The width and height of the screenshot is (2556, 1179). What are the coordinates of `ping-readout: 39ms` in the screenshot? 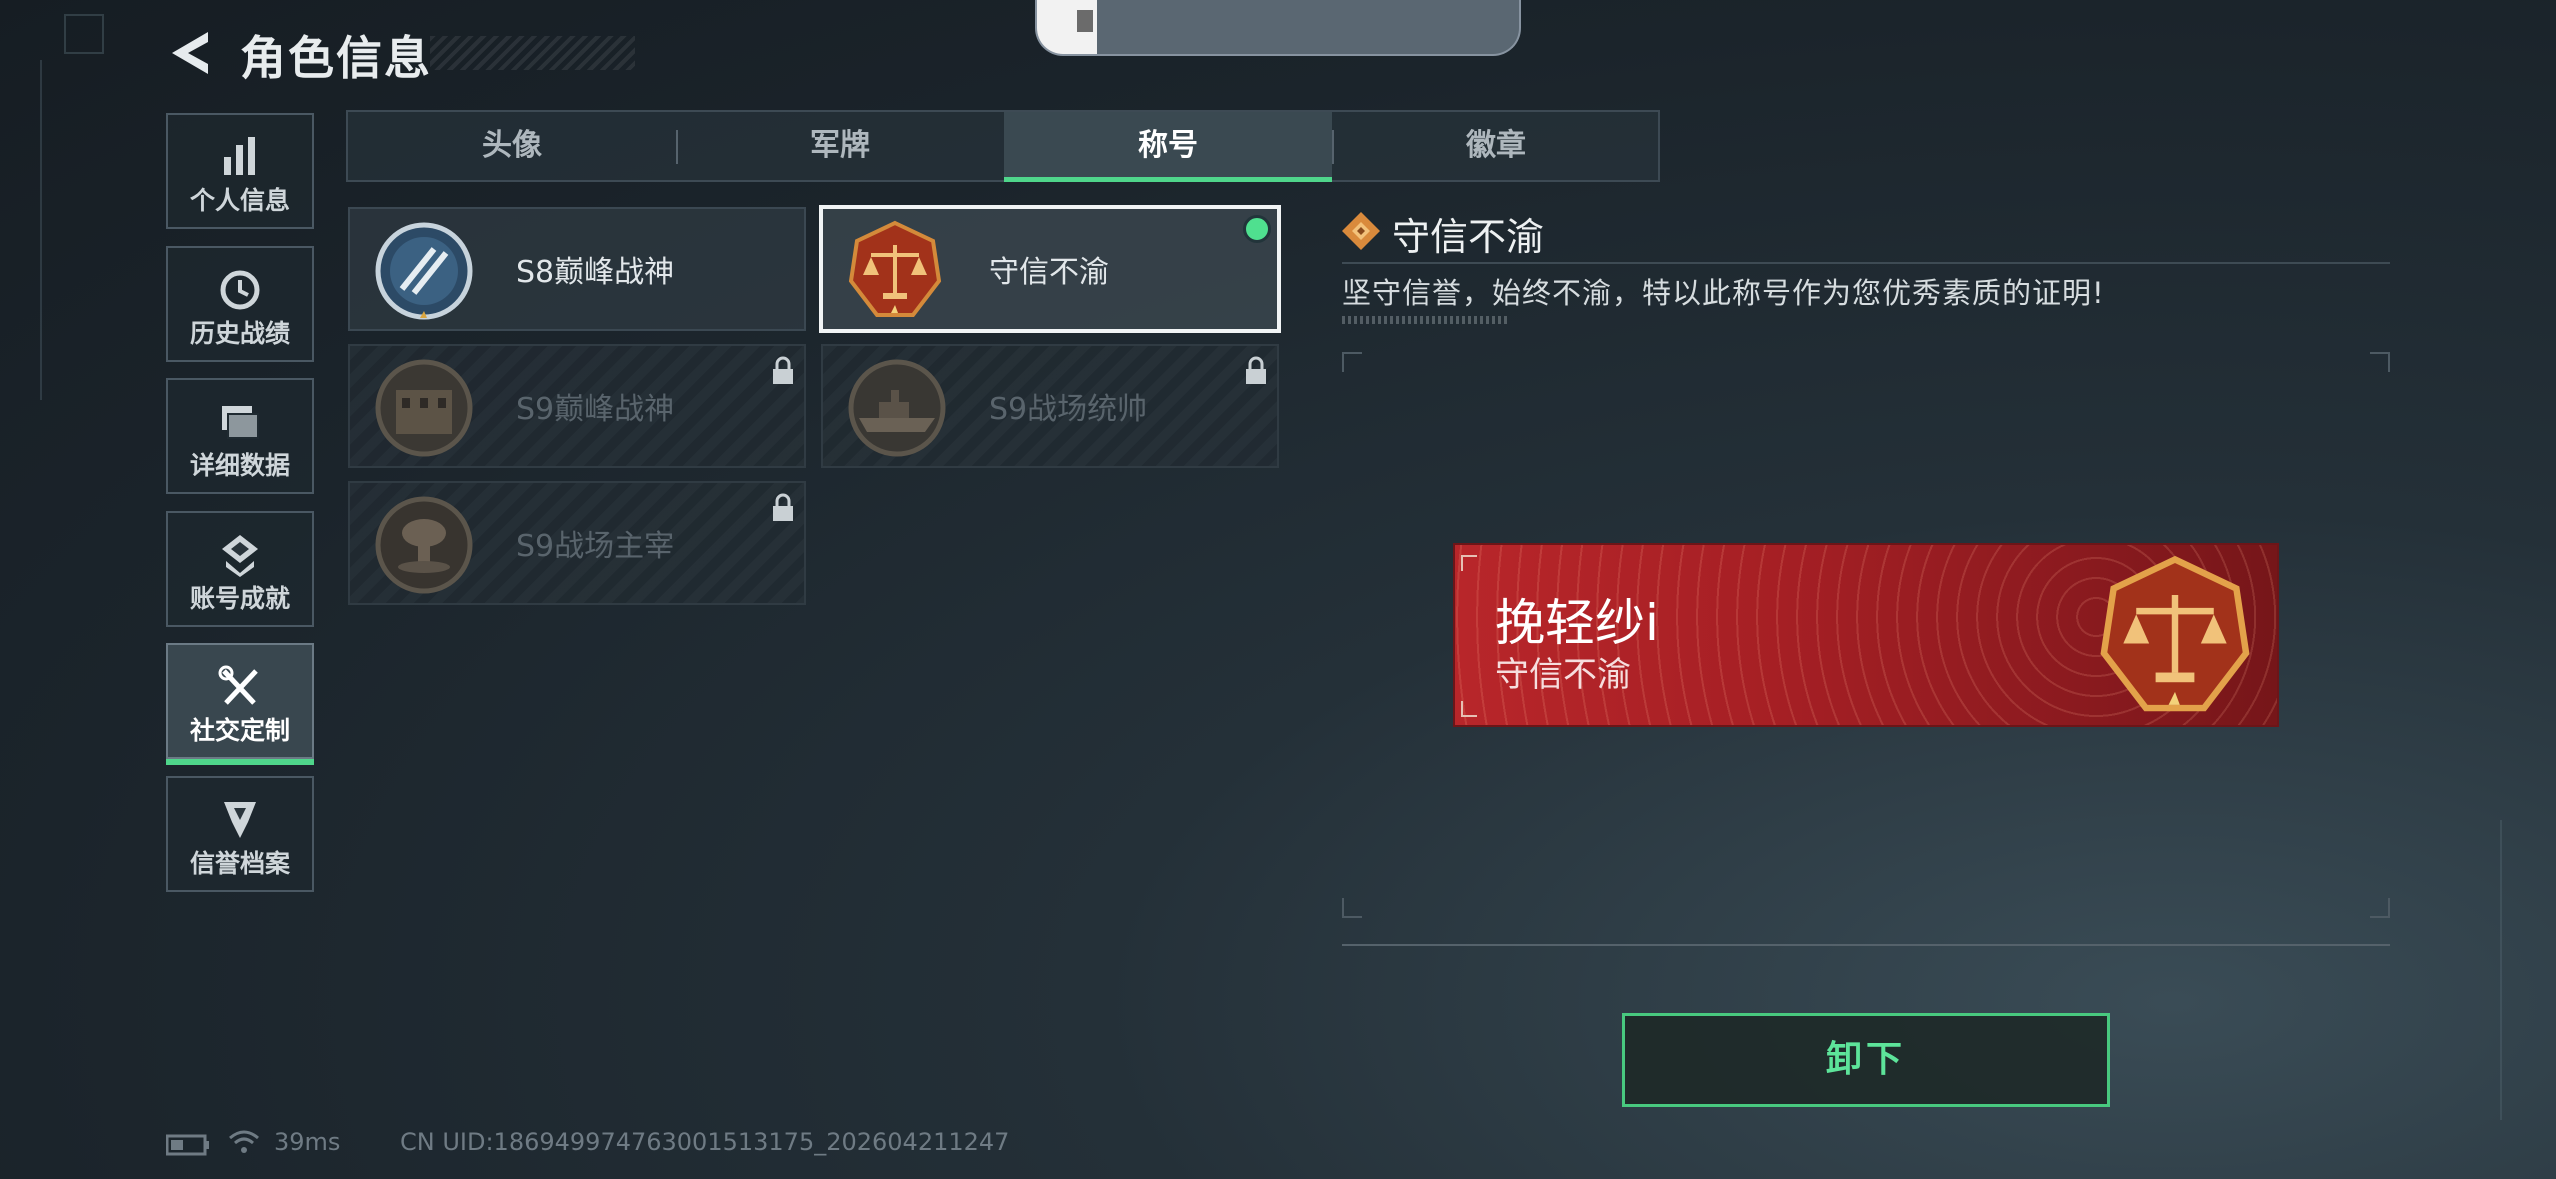 It's located at (307, 1142).